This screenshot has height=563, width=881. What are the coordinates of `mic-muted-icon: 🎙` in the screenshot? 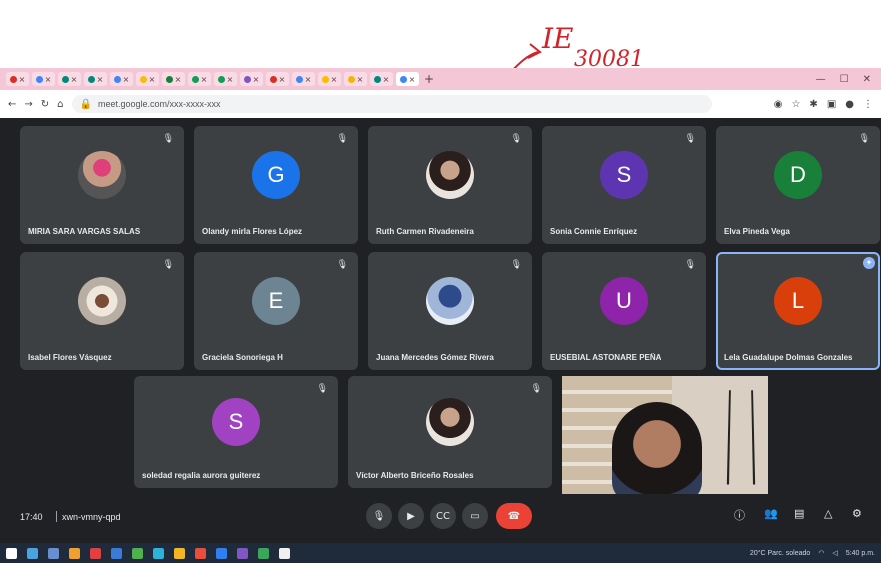 It's located at (342, 265).